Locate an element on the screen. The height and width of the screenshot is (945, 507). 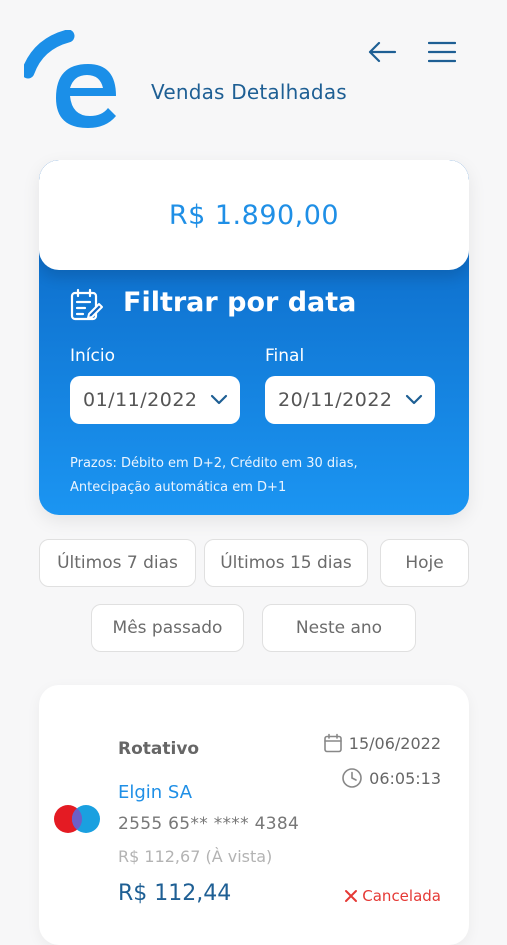
chip-last-month: Mês passado is located at coordinates (167, 628).